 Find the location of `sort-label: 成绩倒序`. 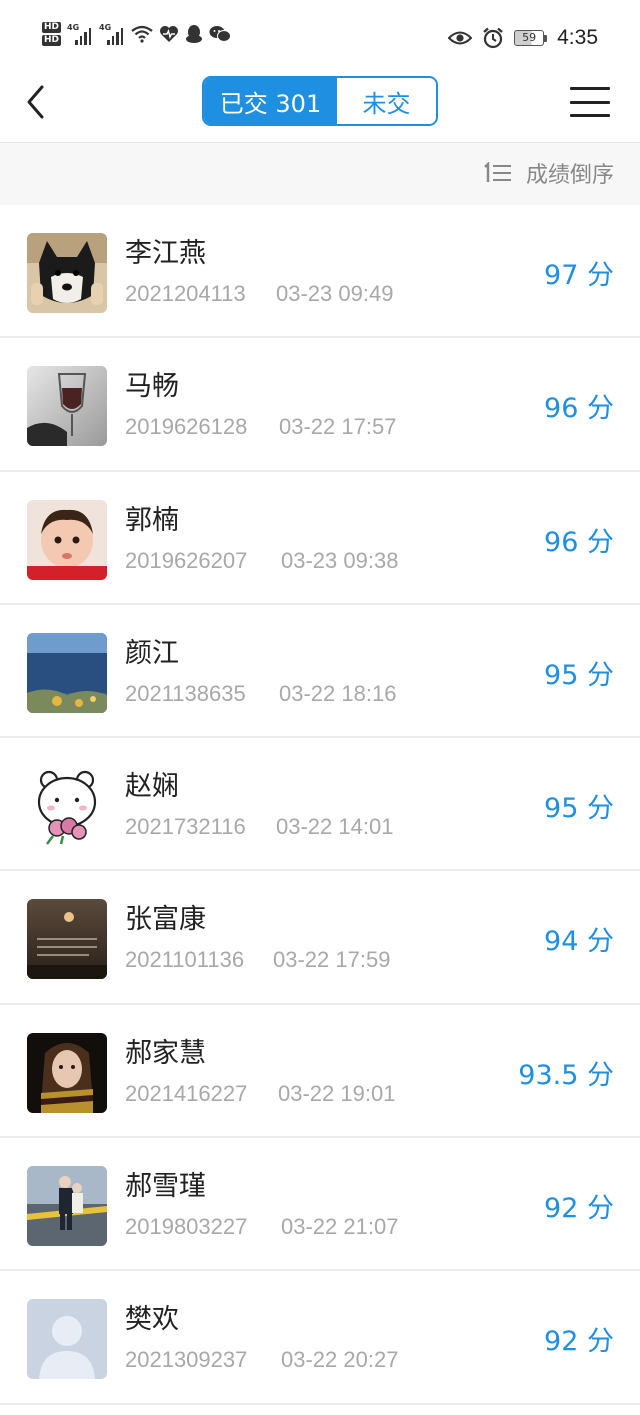

sort-label: 成绩倒序 is located at coordinates (569, 175).